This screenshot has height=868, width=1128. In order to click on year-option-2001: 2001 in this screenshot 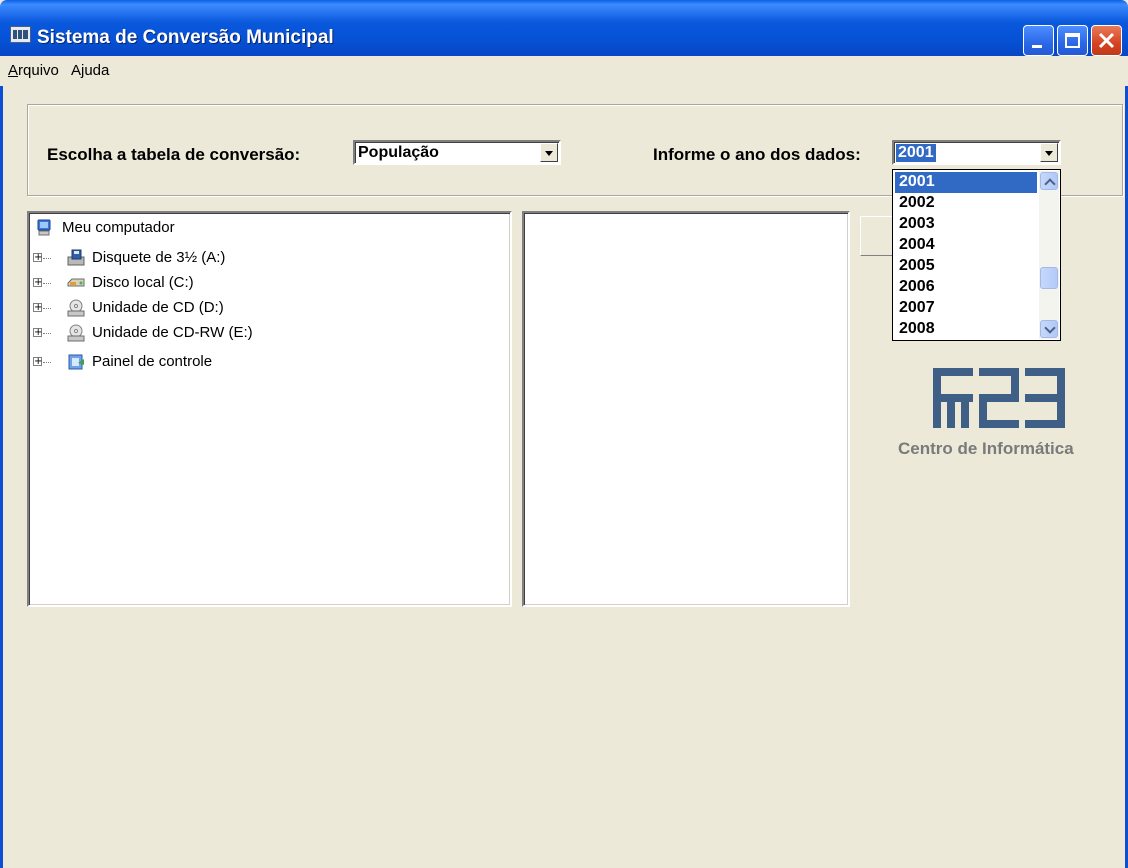, I will do `click(966, 182)`.